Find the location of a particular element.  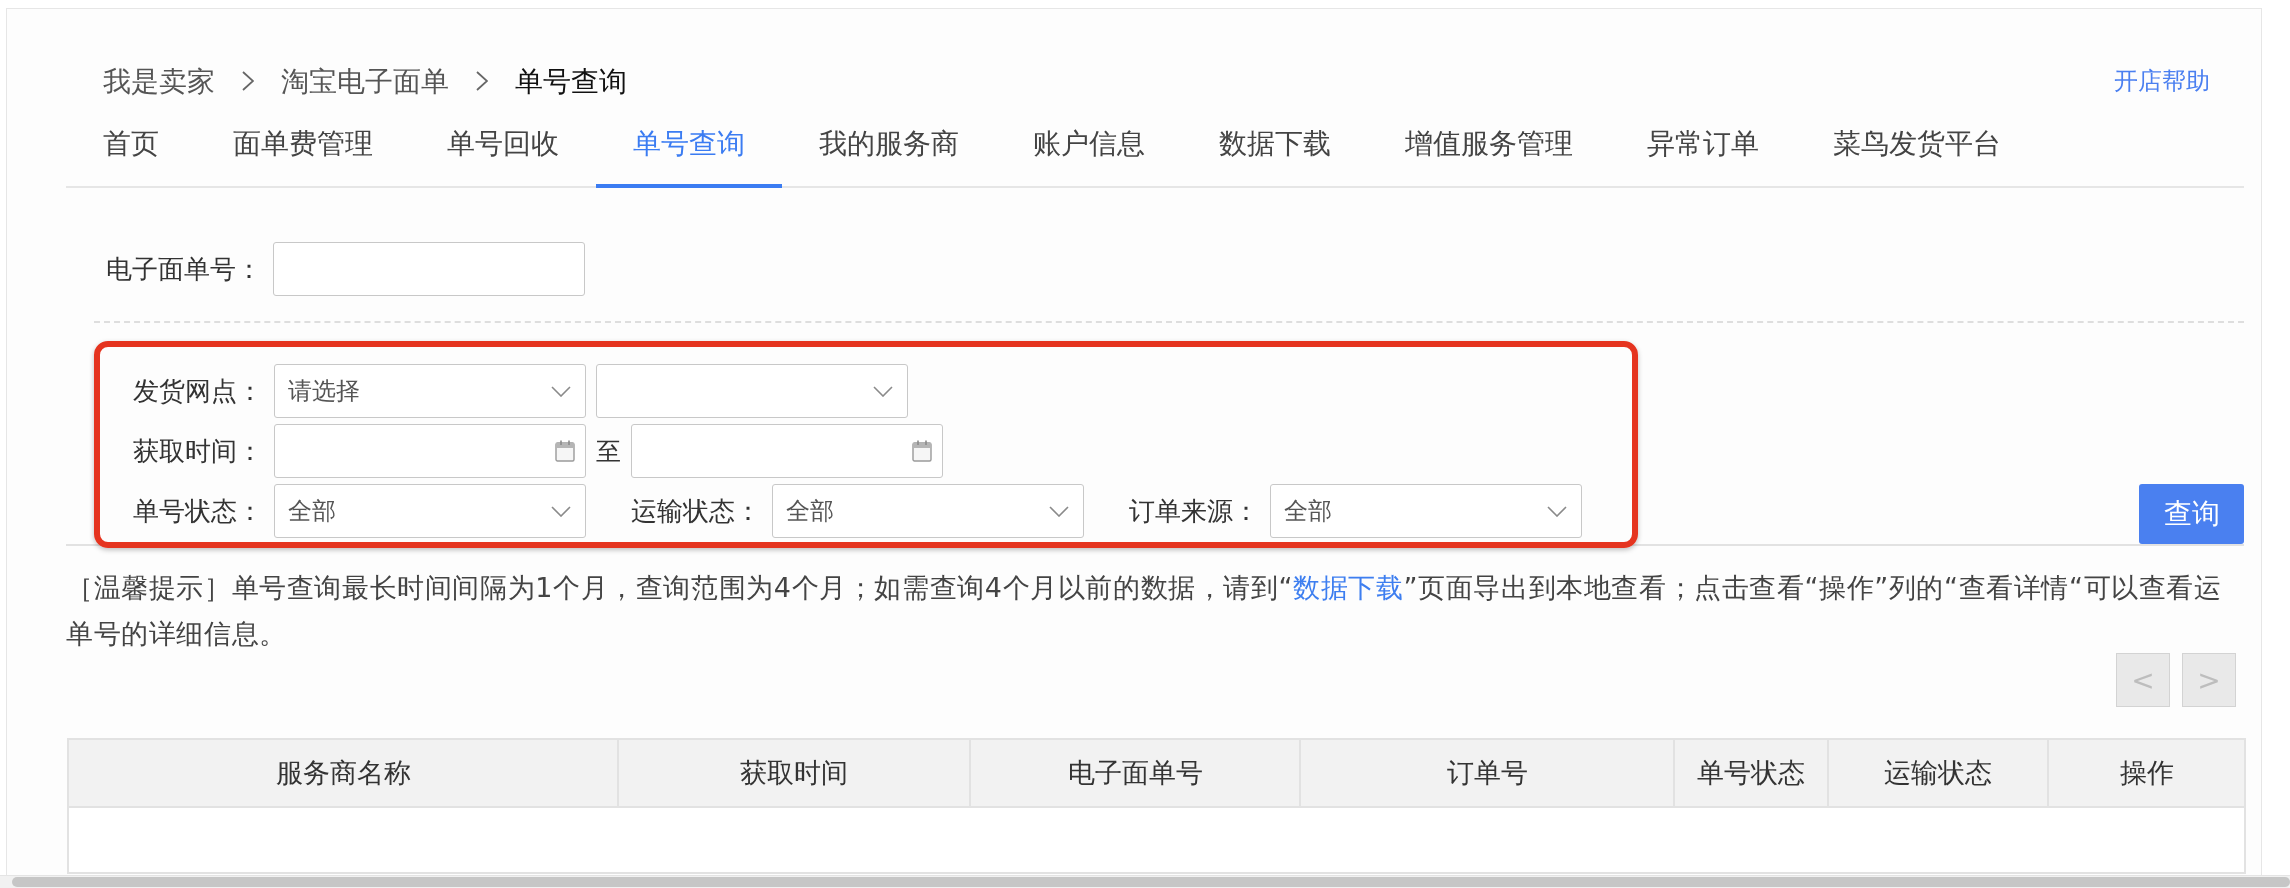

nav-tab: 异常订单 is located at coordinates (1703, 151).